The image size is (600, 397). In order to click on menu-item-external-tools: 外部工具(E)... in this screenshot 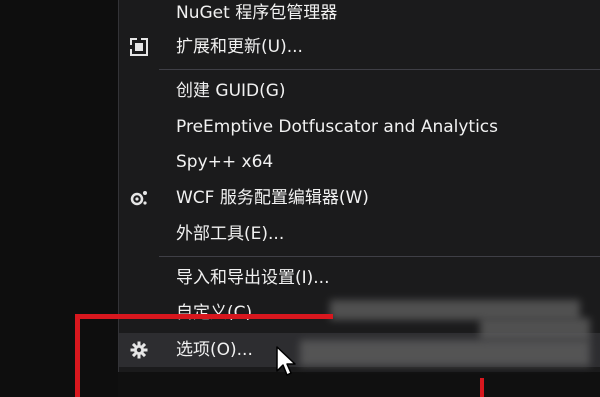, I will do `click(359, 234)`.